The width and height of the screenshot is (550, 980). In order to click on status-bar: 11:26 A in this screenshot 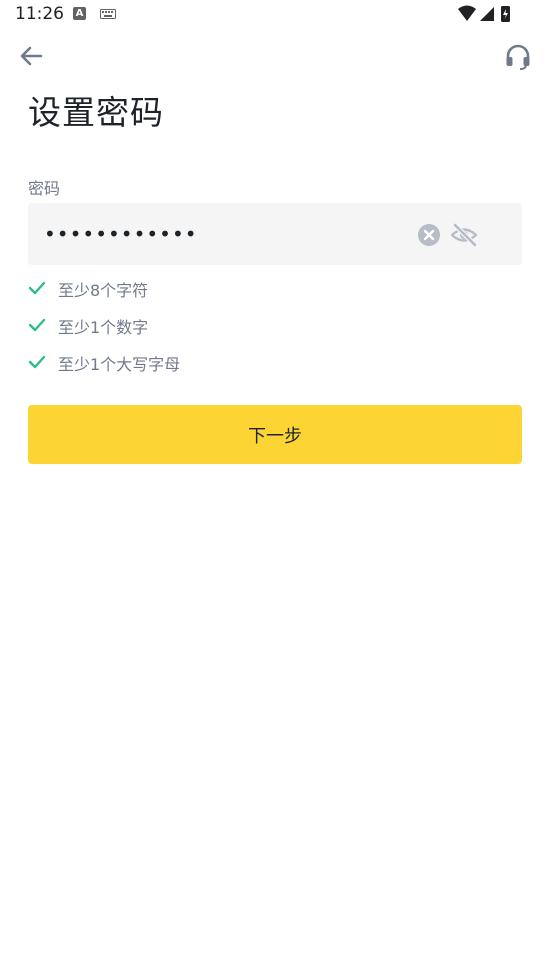, I will do `click(275, 14)`.